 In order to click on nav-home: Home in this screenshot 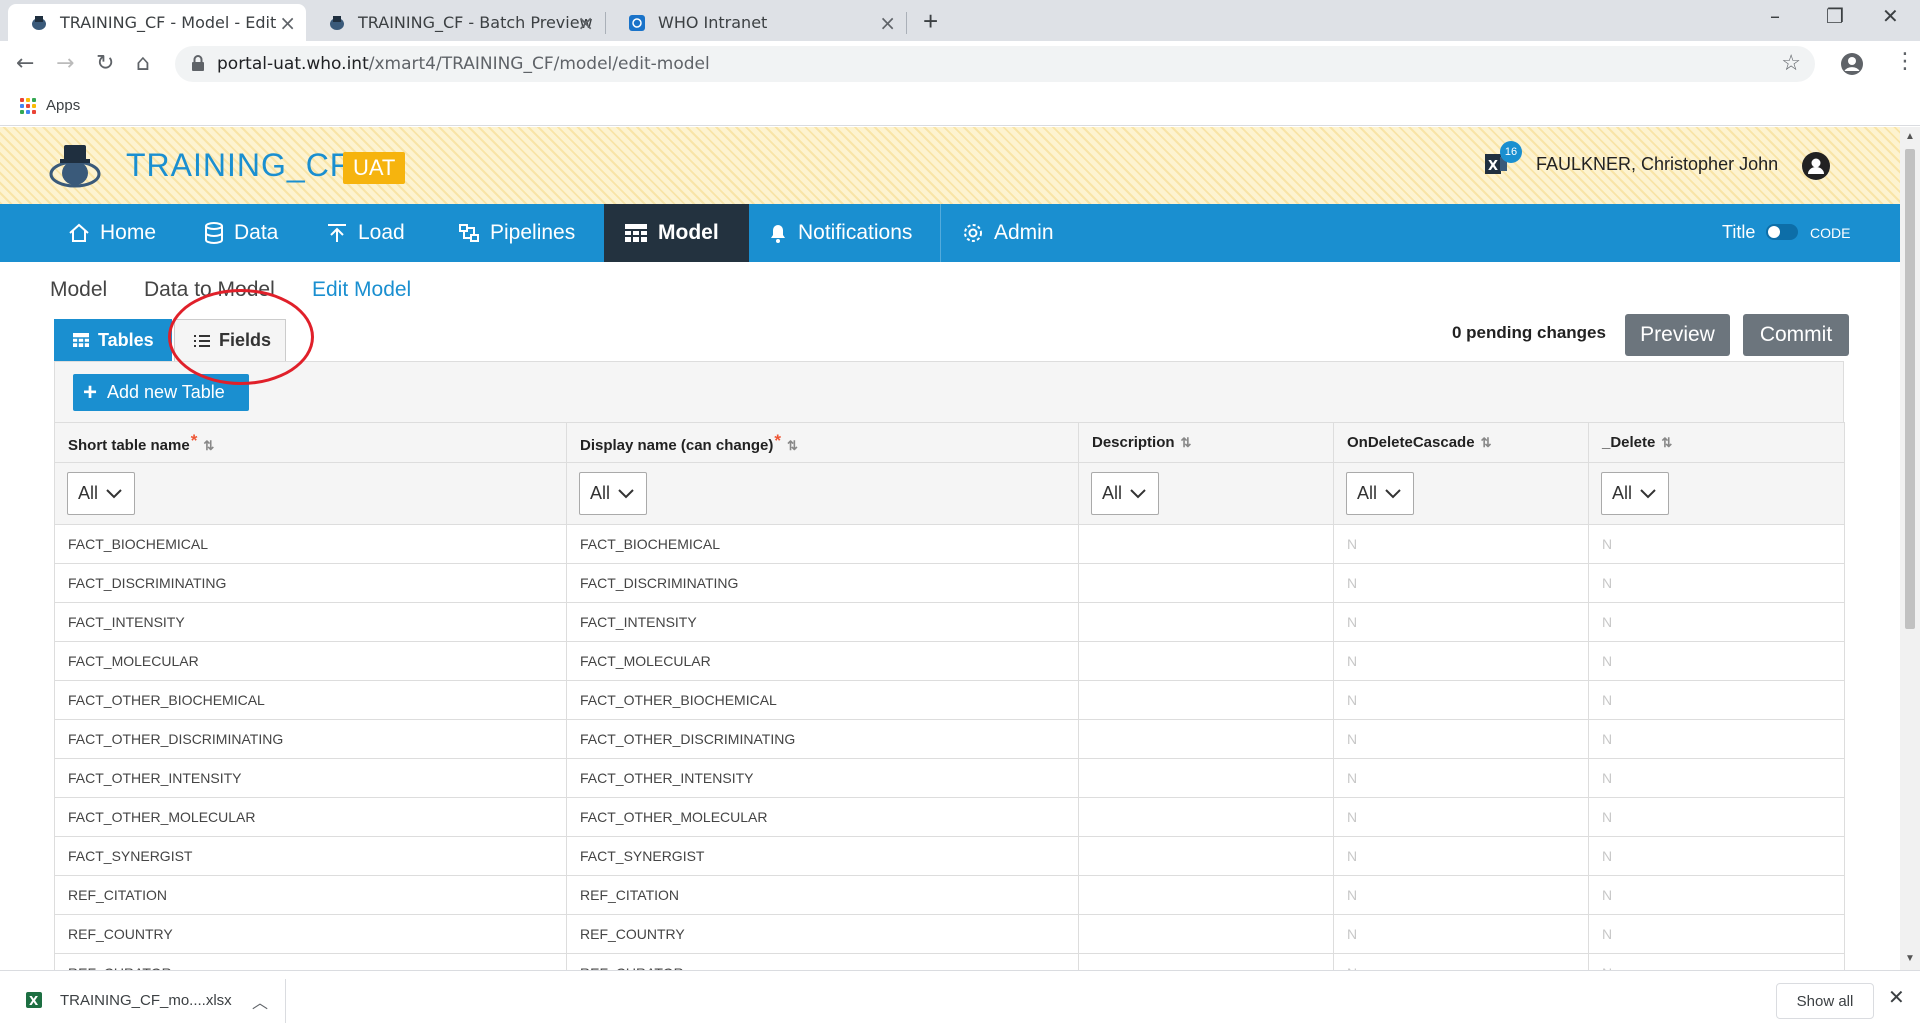, I will do `click(112, 233)`.